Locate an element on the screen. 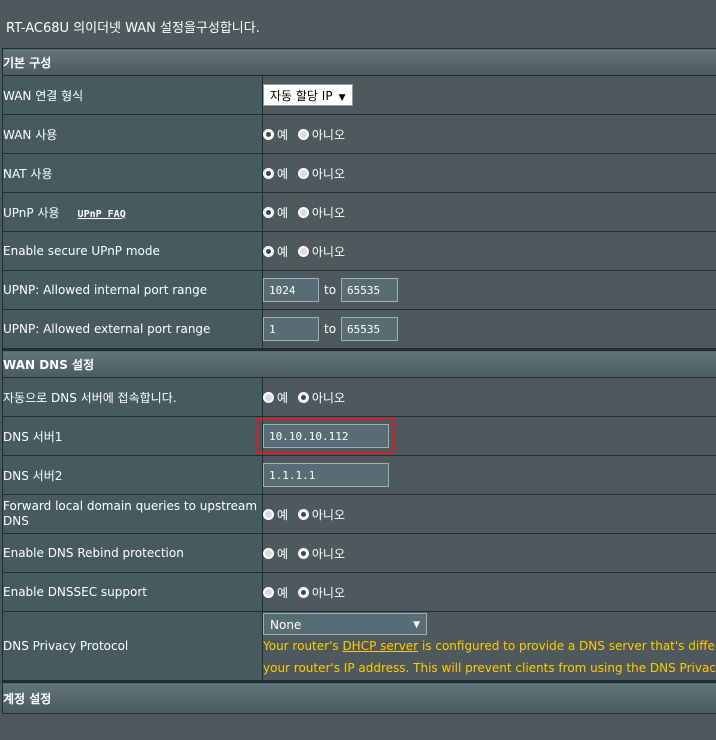  dns-rebind-label: Enable DNS Rebind protection is located at coordinates (132, 553).